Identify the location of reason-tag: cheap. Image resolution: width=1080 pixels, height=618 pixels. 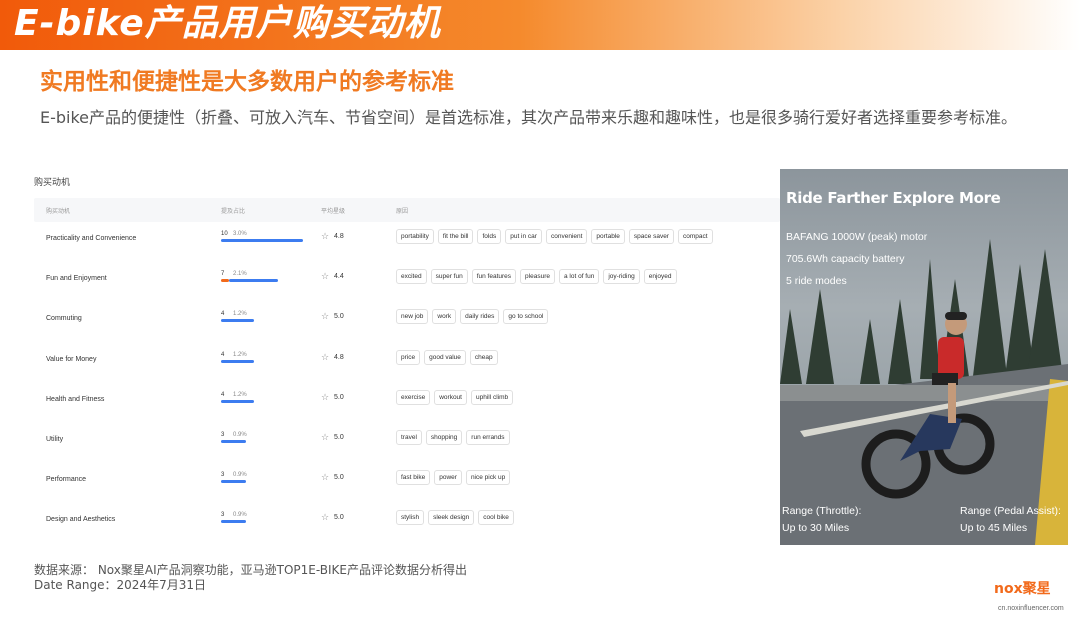
(483, 357).